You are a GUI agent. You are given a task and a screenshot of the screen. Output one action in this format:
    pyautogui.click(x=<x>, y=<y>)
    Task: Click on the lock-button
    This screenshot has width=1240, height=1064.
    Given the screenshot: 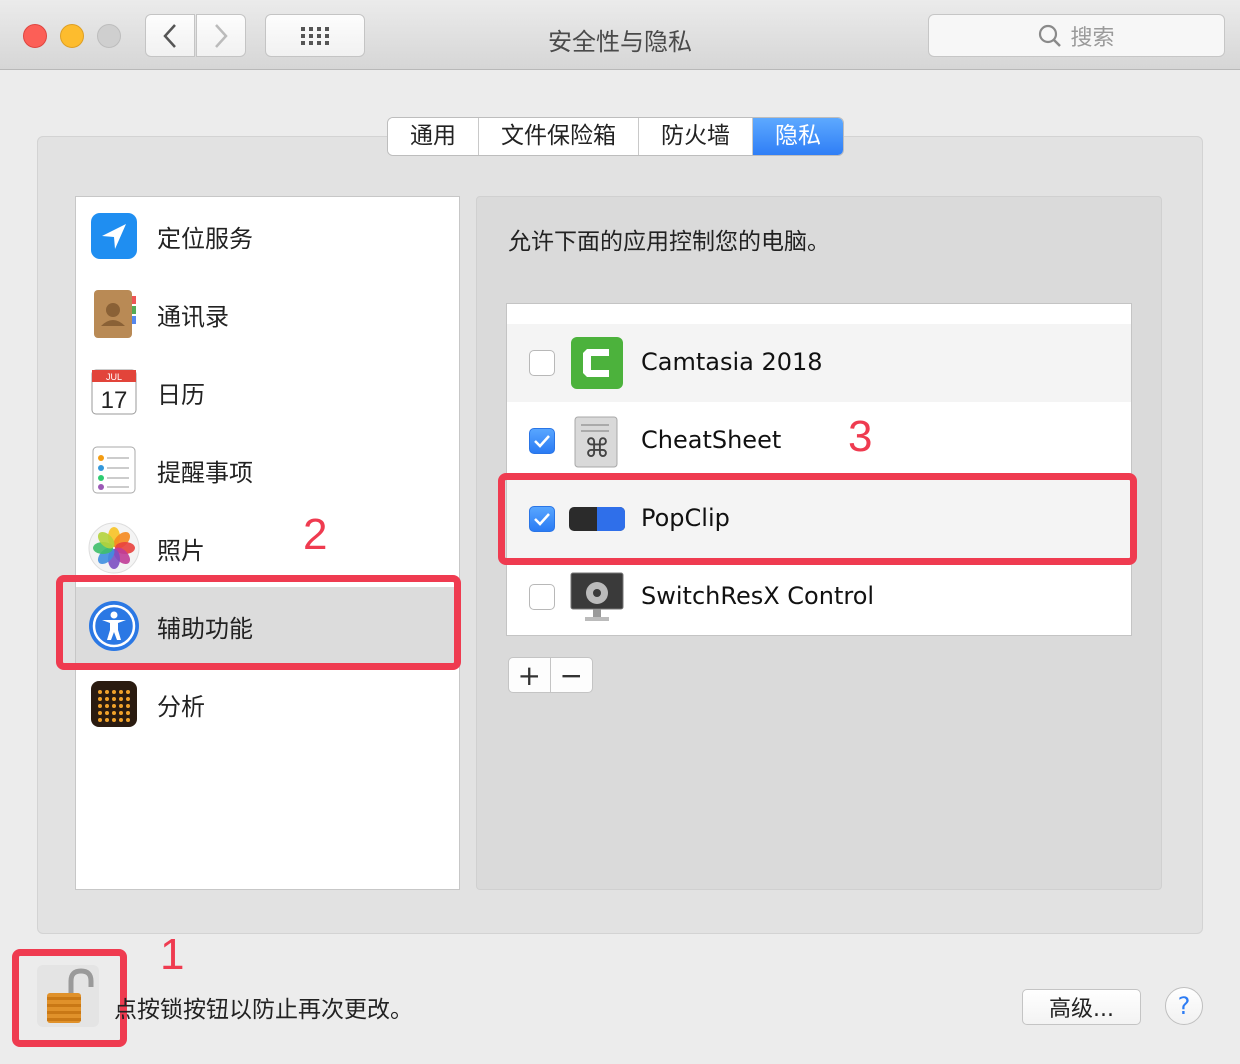 What is the action you would take?
    pyautogui.click(x=68, y=996)
    